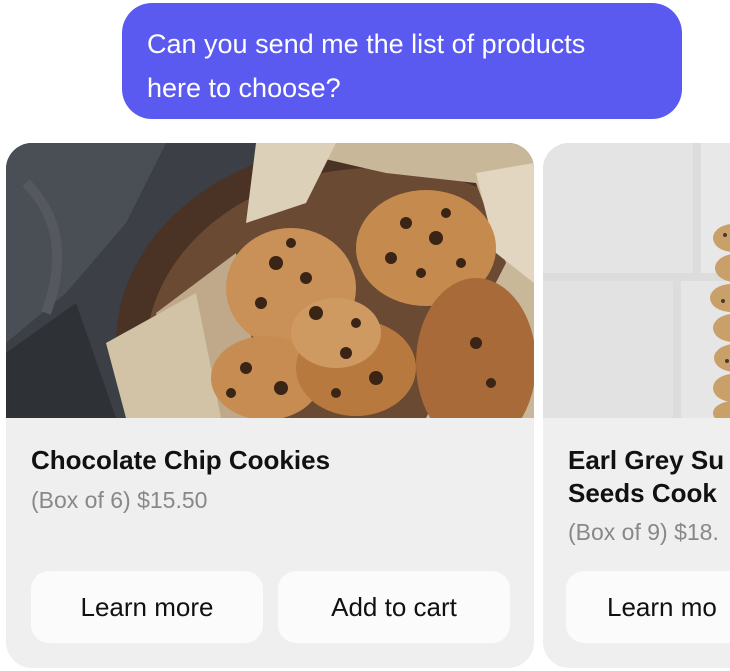 The image size is (730, 671). What do you see at coordinates (366, 44) in the screenshot?
I see `message-line-1: Can you send me the list of products` at bounding box center [366, 44].